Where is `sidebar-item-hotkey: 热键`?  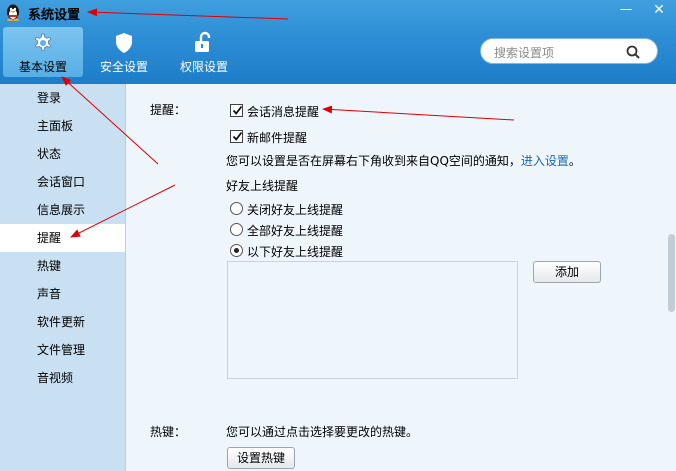
sidebar-item-hotkey: 热键 is located at coordinates (62, 266).